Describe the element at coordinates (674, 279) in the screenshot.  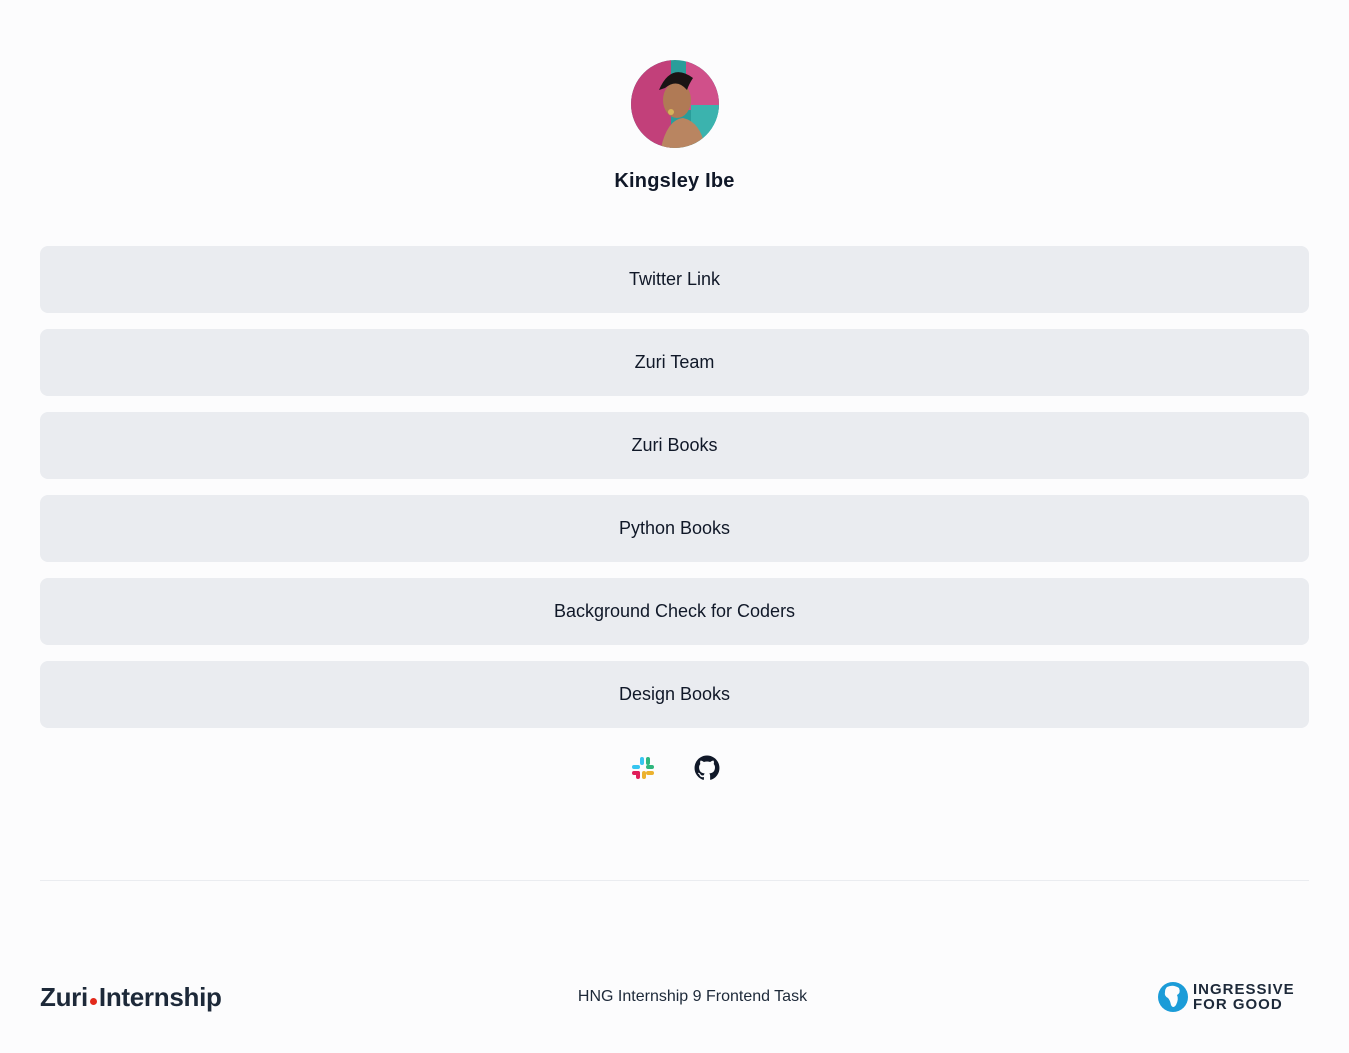
I see `twitter-link-button: Twitter Link` at that location.